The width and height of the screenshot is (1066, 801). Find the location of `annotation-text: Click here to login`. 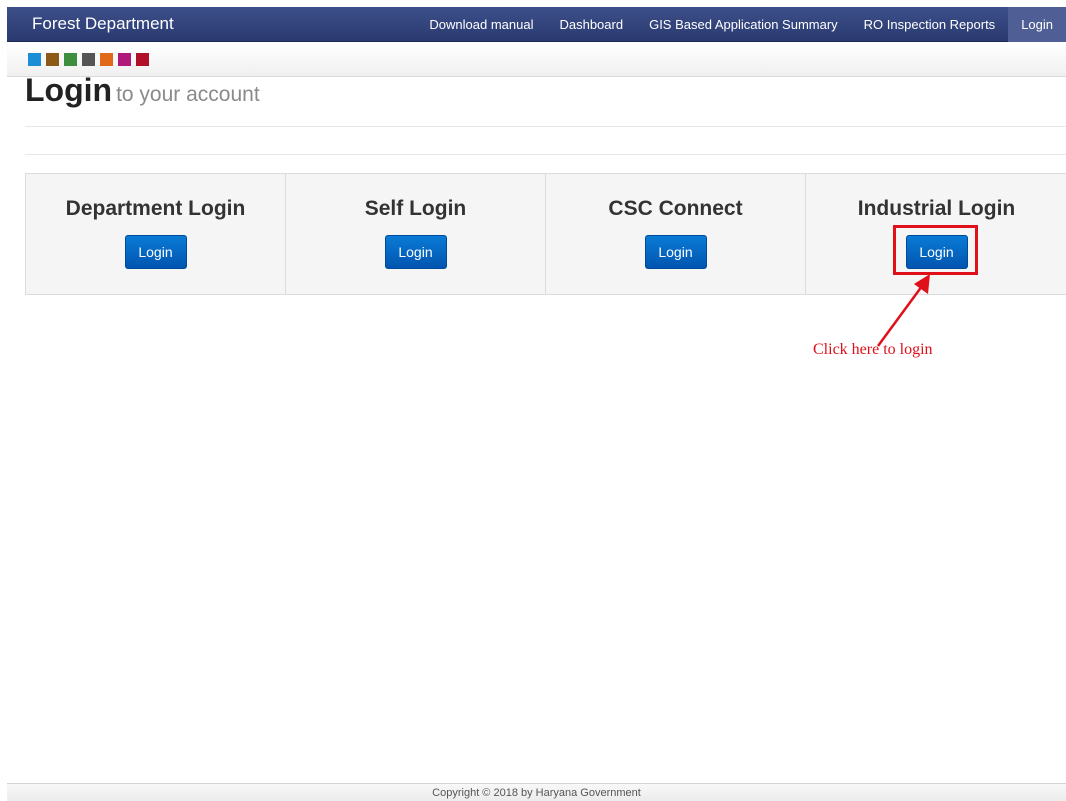

annotation-text: Click here to login is located at coordinates (873, 349).